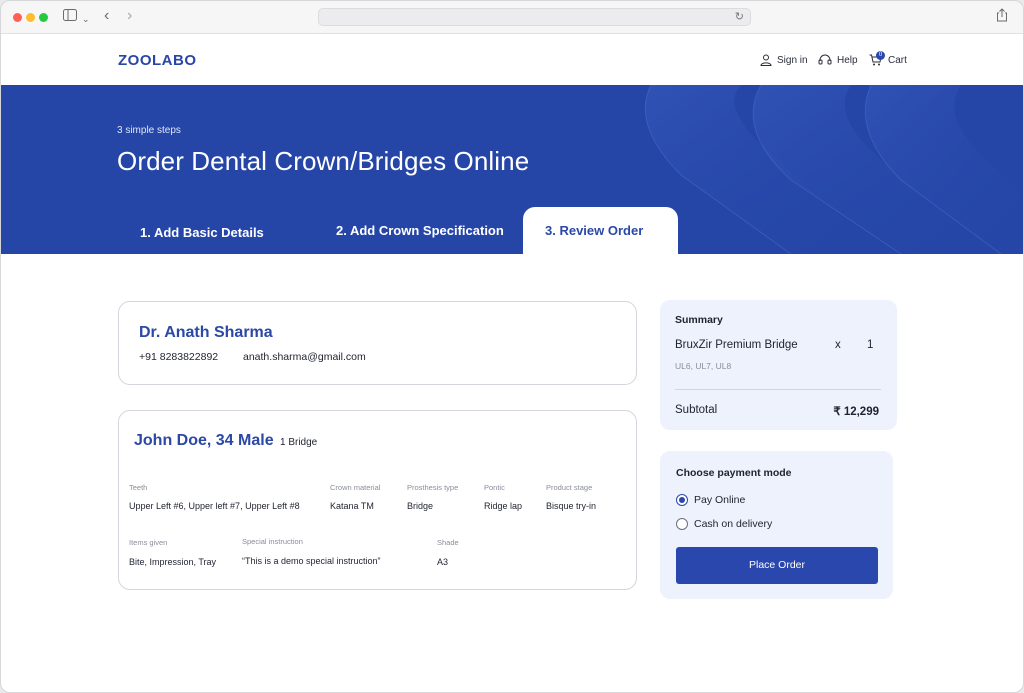 The height and width of the screenshot is (693, 1024). I want to click on tab-add-crown-specification: 2. Add Crown Specification, so click(420, 230).